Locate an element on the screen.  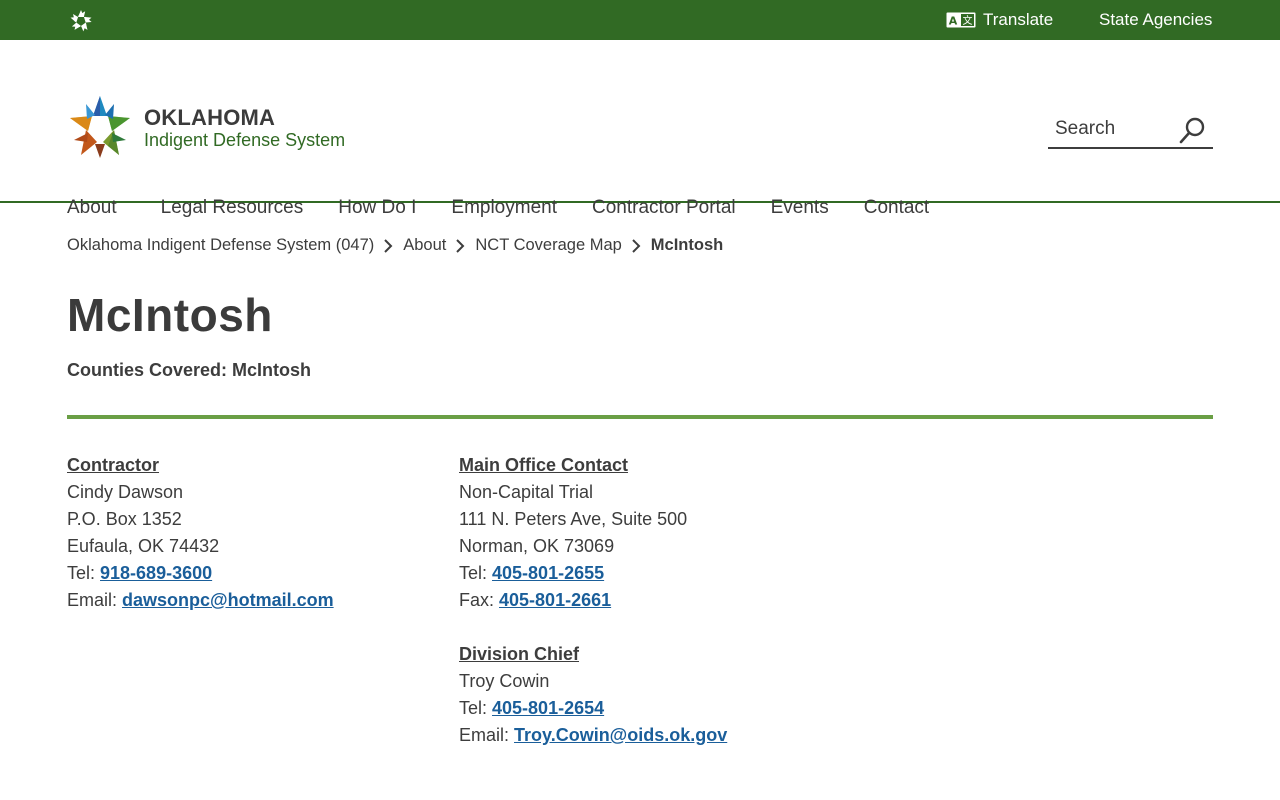
svg-text: 文 is located at coordinates (968, 20).